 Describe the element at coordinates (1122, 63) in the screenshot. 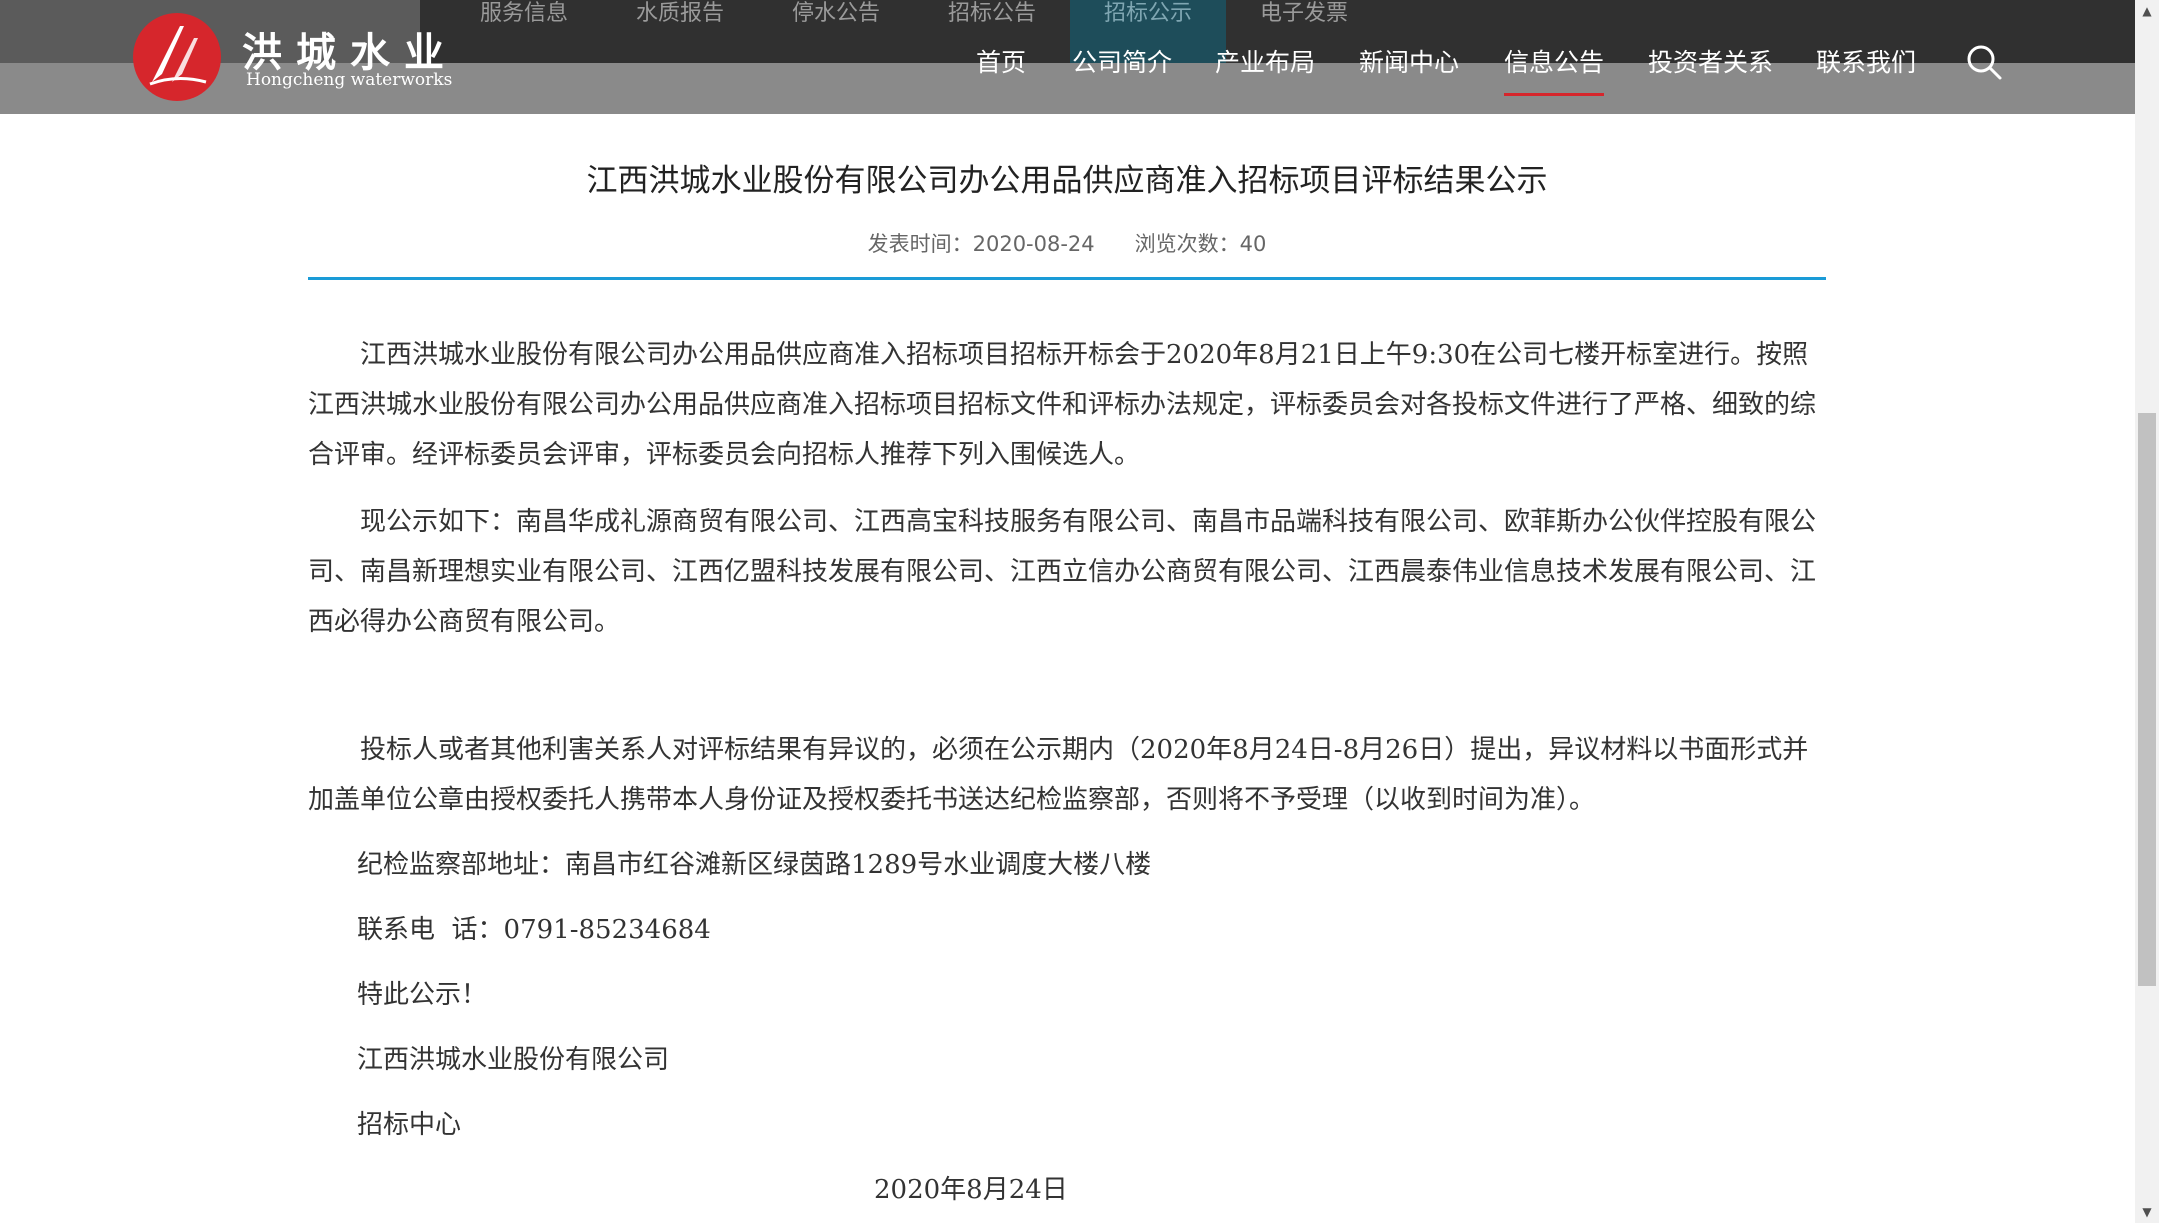

I see `nav-about: 公司简介` at that location.